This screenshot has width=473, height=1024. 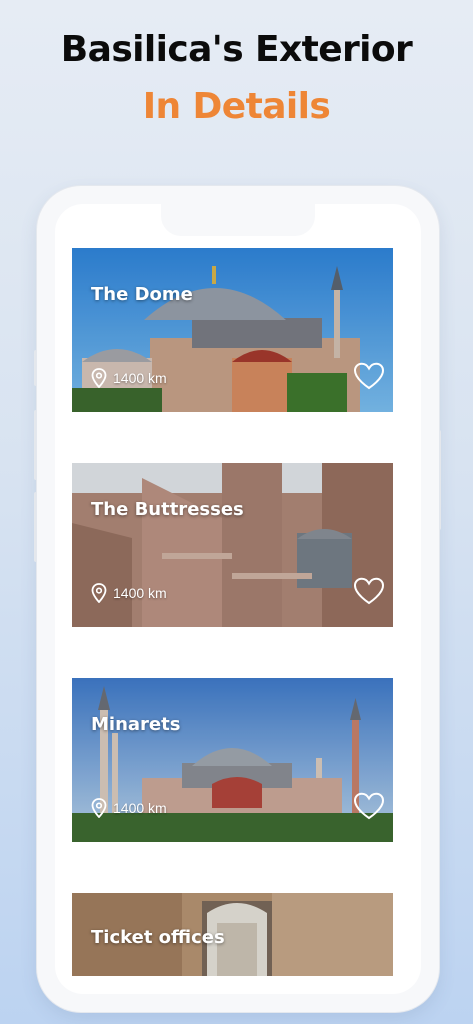 What do you see at coordinates (238, 220) in the screenshot?
I see `phone-notch` at bounding box center [238, 220].